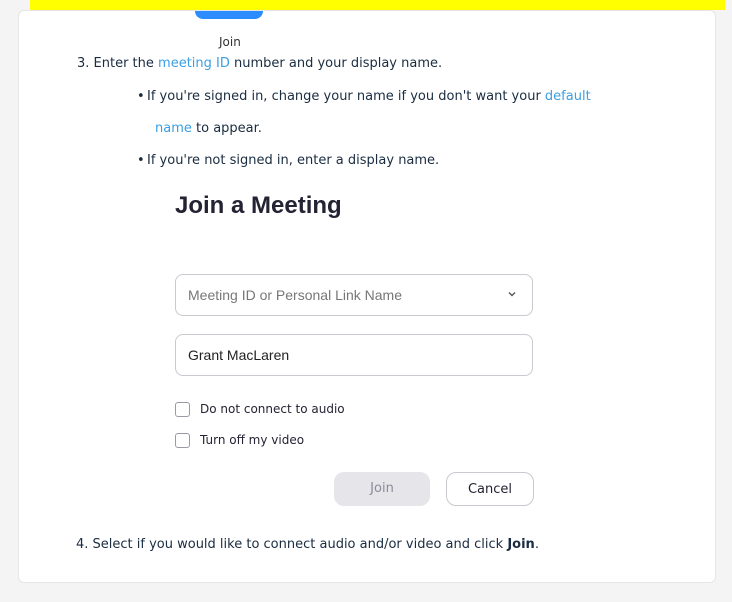 Image resolution: width=732 pixels, height=602 pixels. I want to click on join-button: Join, so click(382, 489).